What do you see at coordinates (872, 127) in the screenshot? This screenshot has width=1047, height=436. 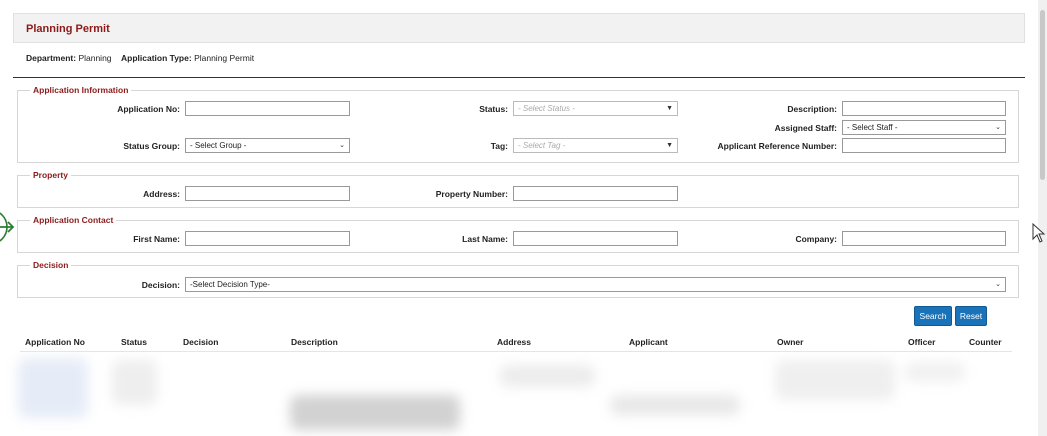 I see `assigned-staff-value: - Select Staff -` at bounding box center [872, 127].